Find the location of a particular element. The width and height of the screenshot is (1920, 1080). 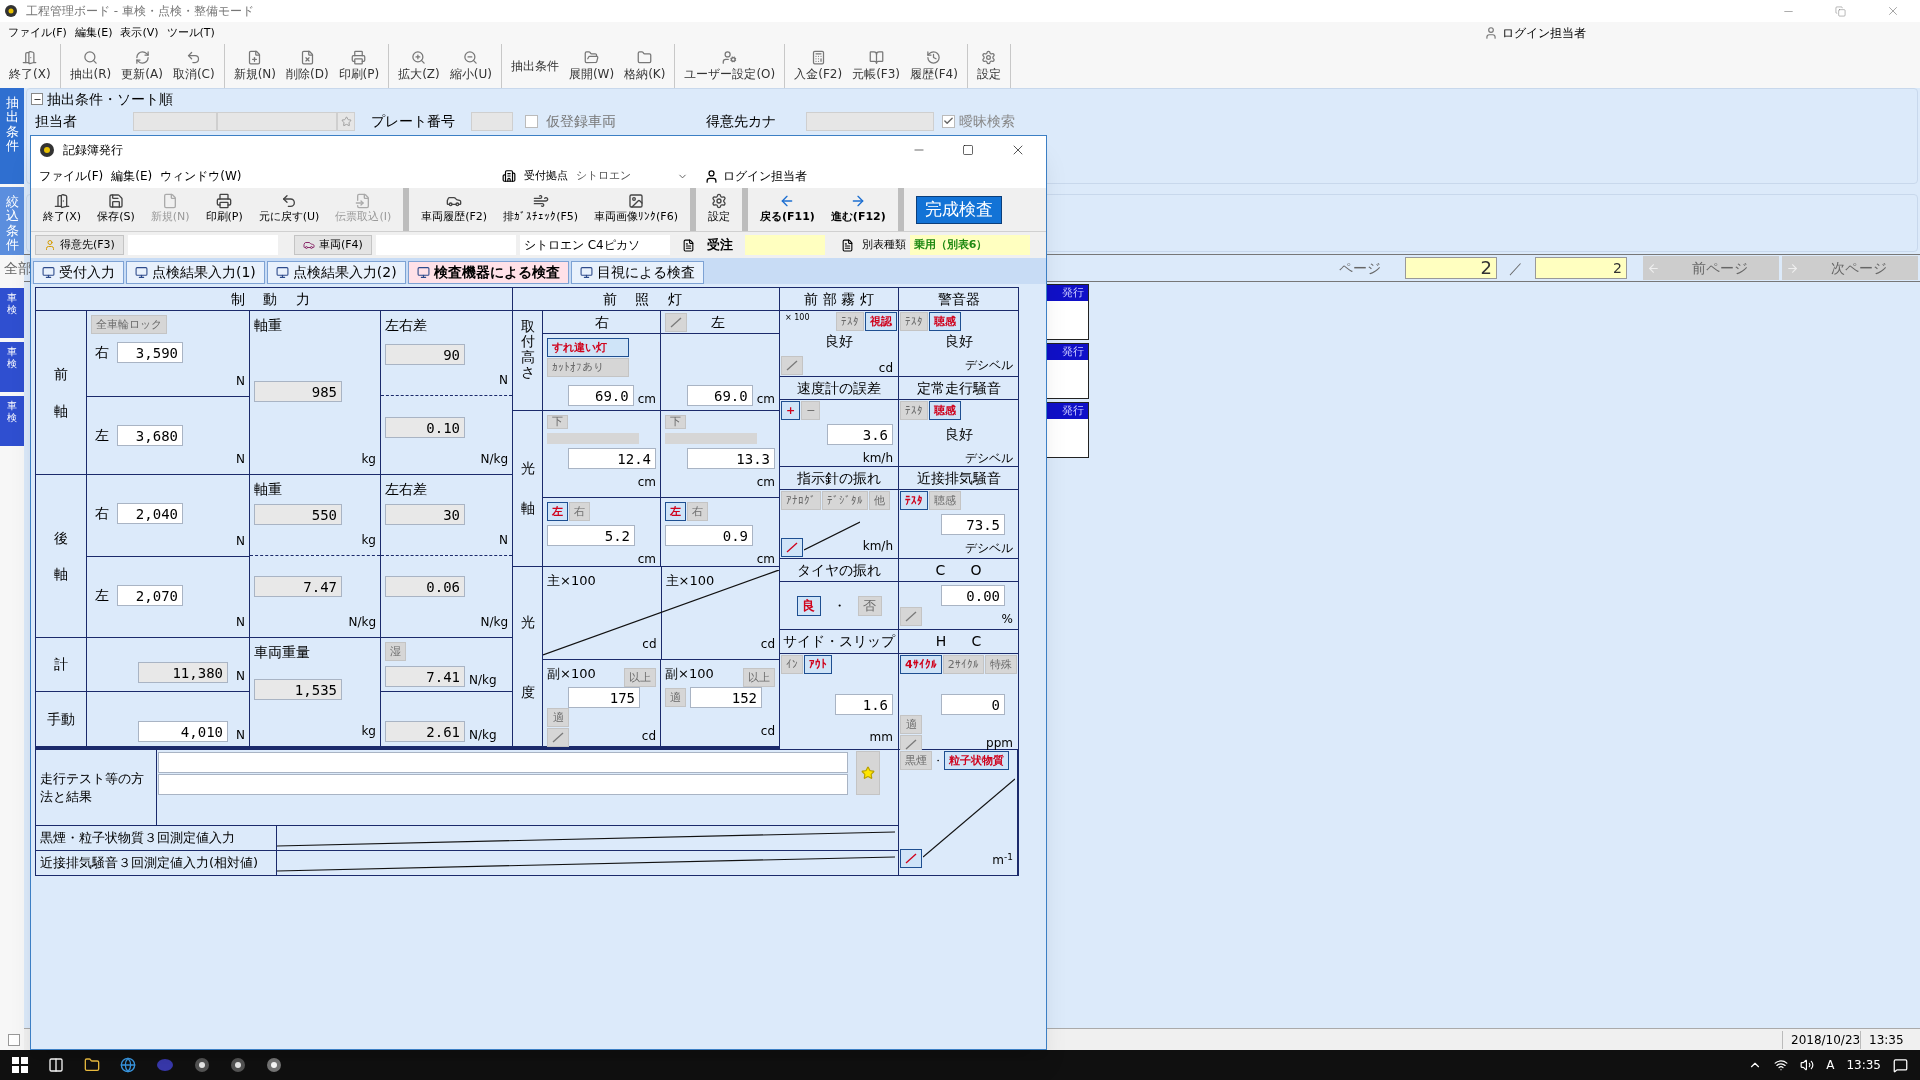

value-field: 12.4 is located at coordinates (612, 458).